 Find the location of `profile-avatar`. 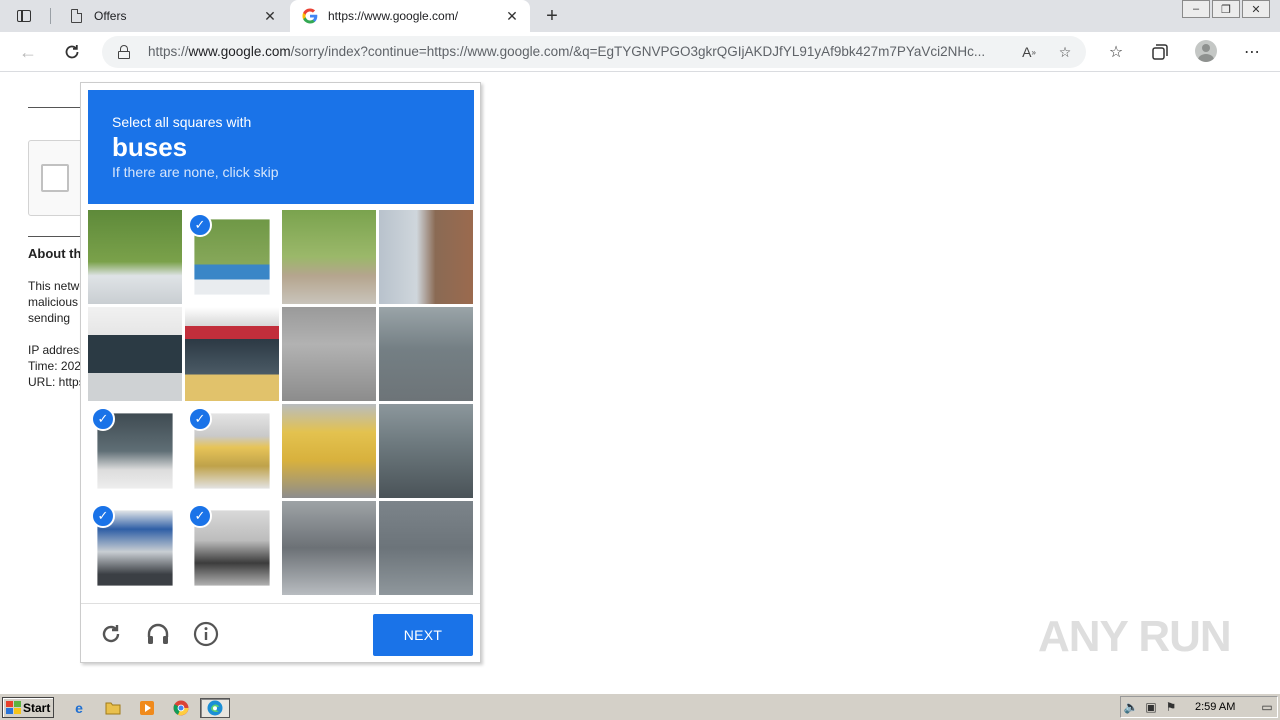

profile-avatar is located at coordinates (1206, 51).